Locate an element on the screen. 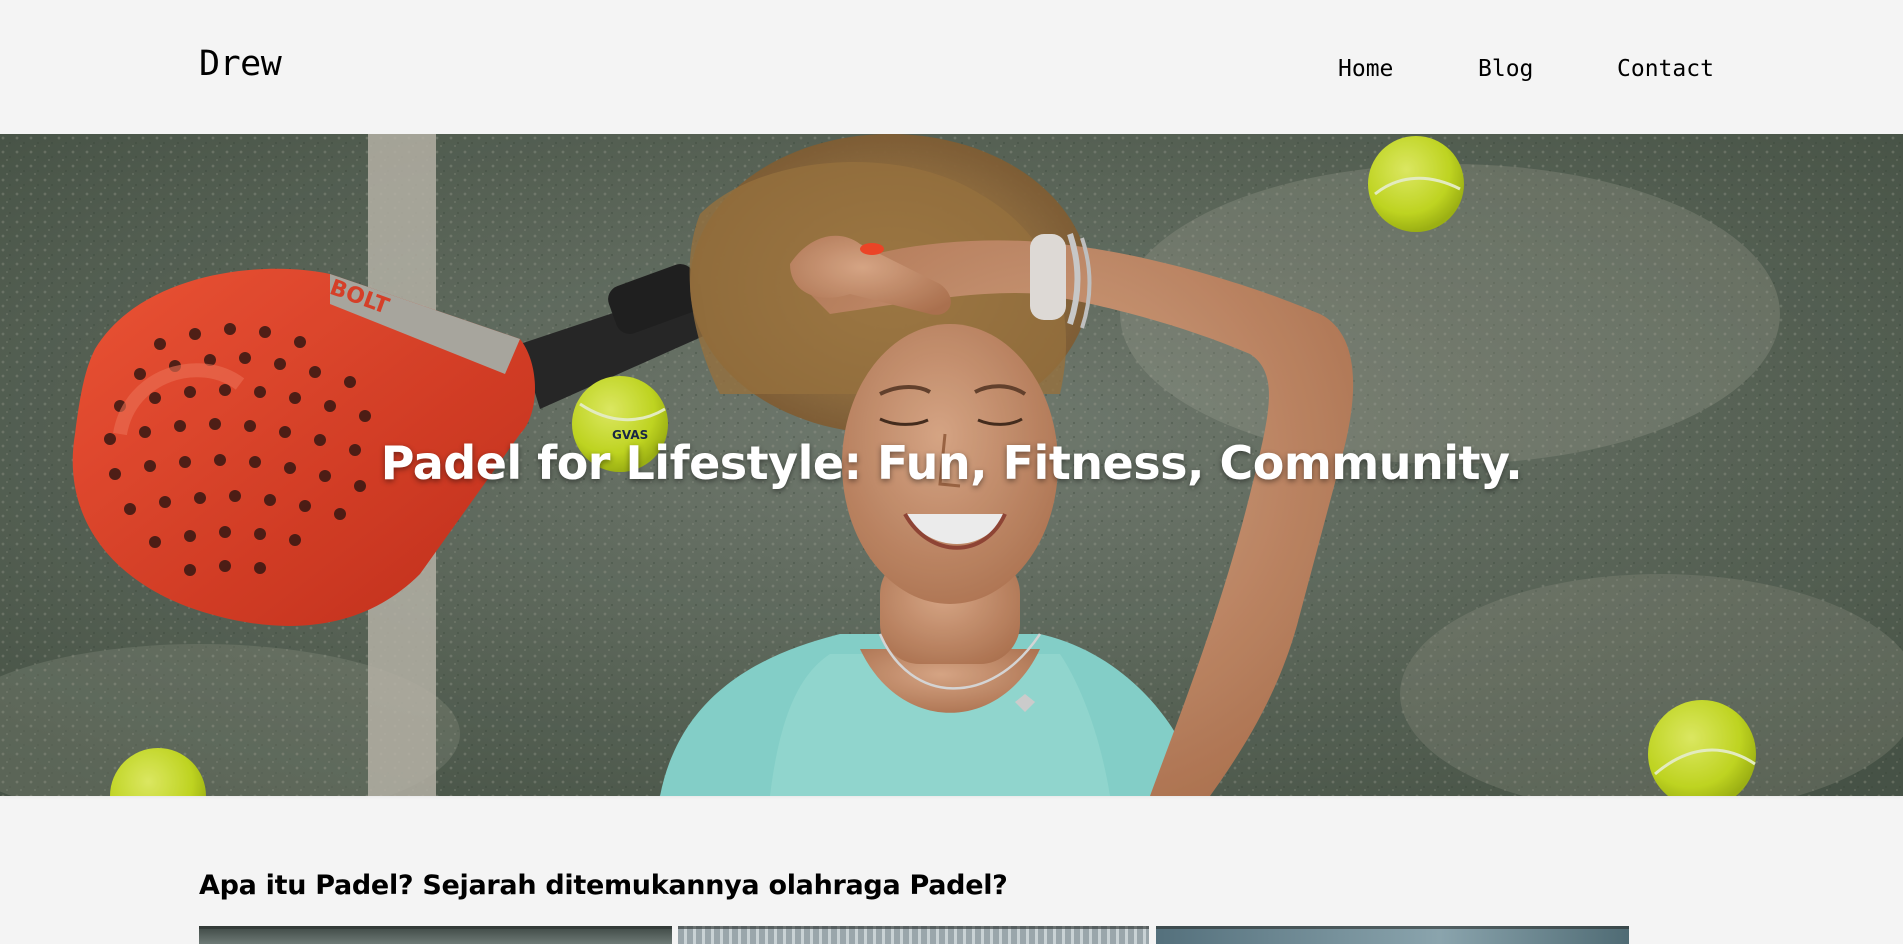 The height and width of the screenshot is (944, 1903). site-header: Drew Home Blog Contact is located at coordinates (951, 67).